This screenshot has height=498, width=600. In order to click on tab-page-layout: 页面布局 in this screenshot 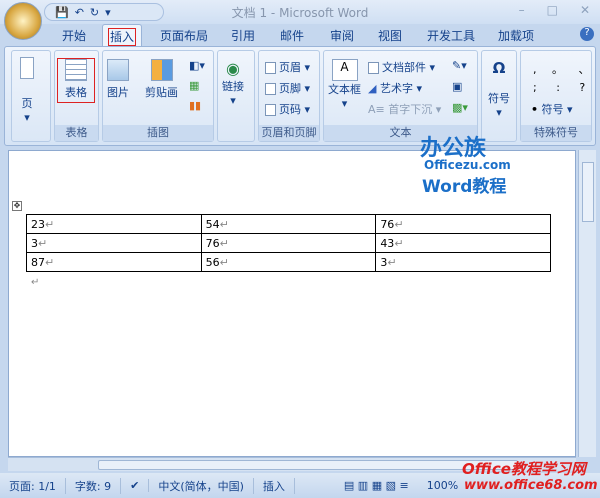, I will do `click(184, 35)`.